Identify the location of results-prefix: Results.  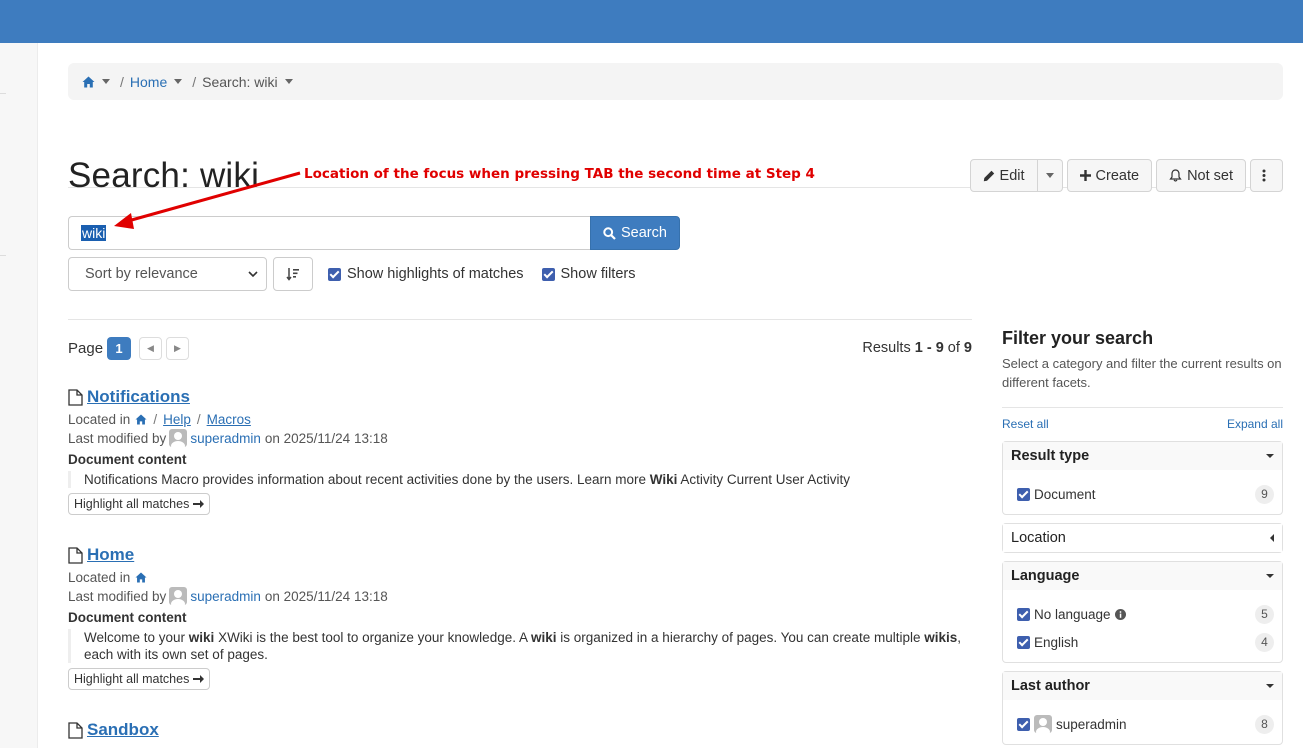
(888, 348).